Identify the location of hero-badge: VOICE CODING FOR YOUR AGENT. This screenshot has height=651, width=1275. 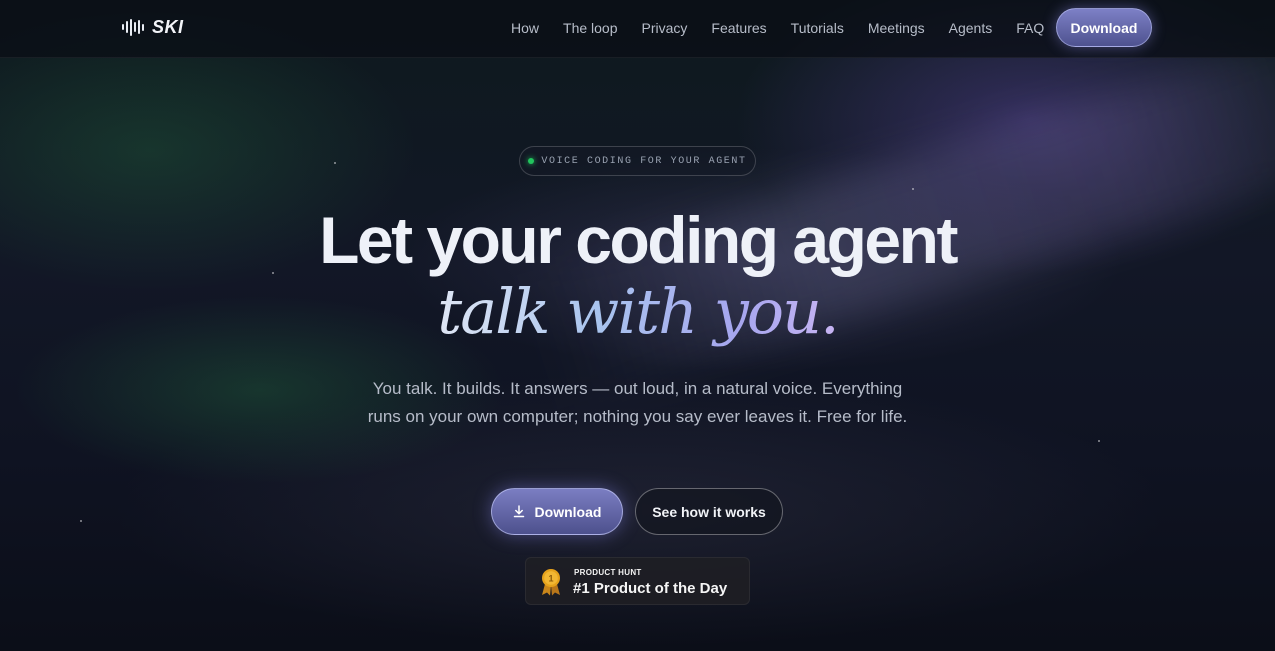
(637, 161).